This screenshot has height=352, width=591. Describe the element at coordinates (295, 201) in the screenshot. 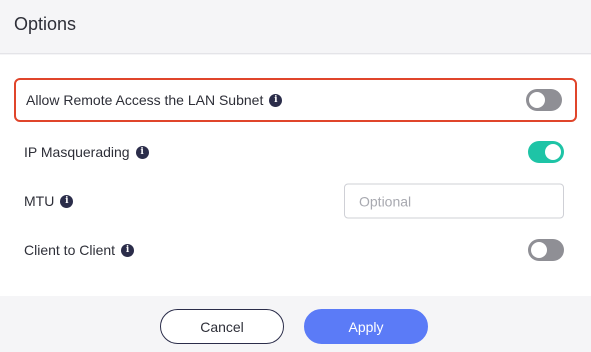

I see `option-row-mtu: MTU i` at that location.